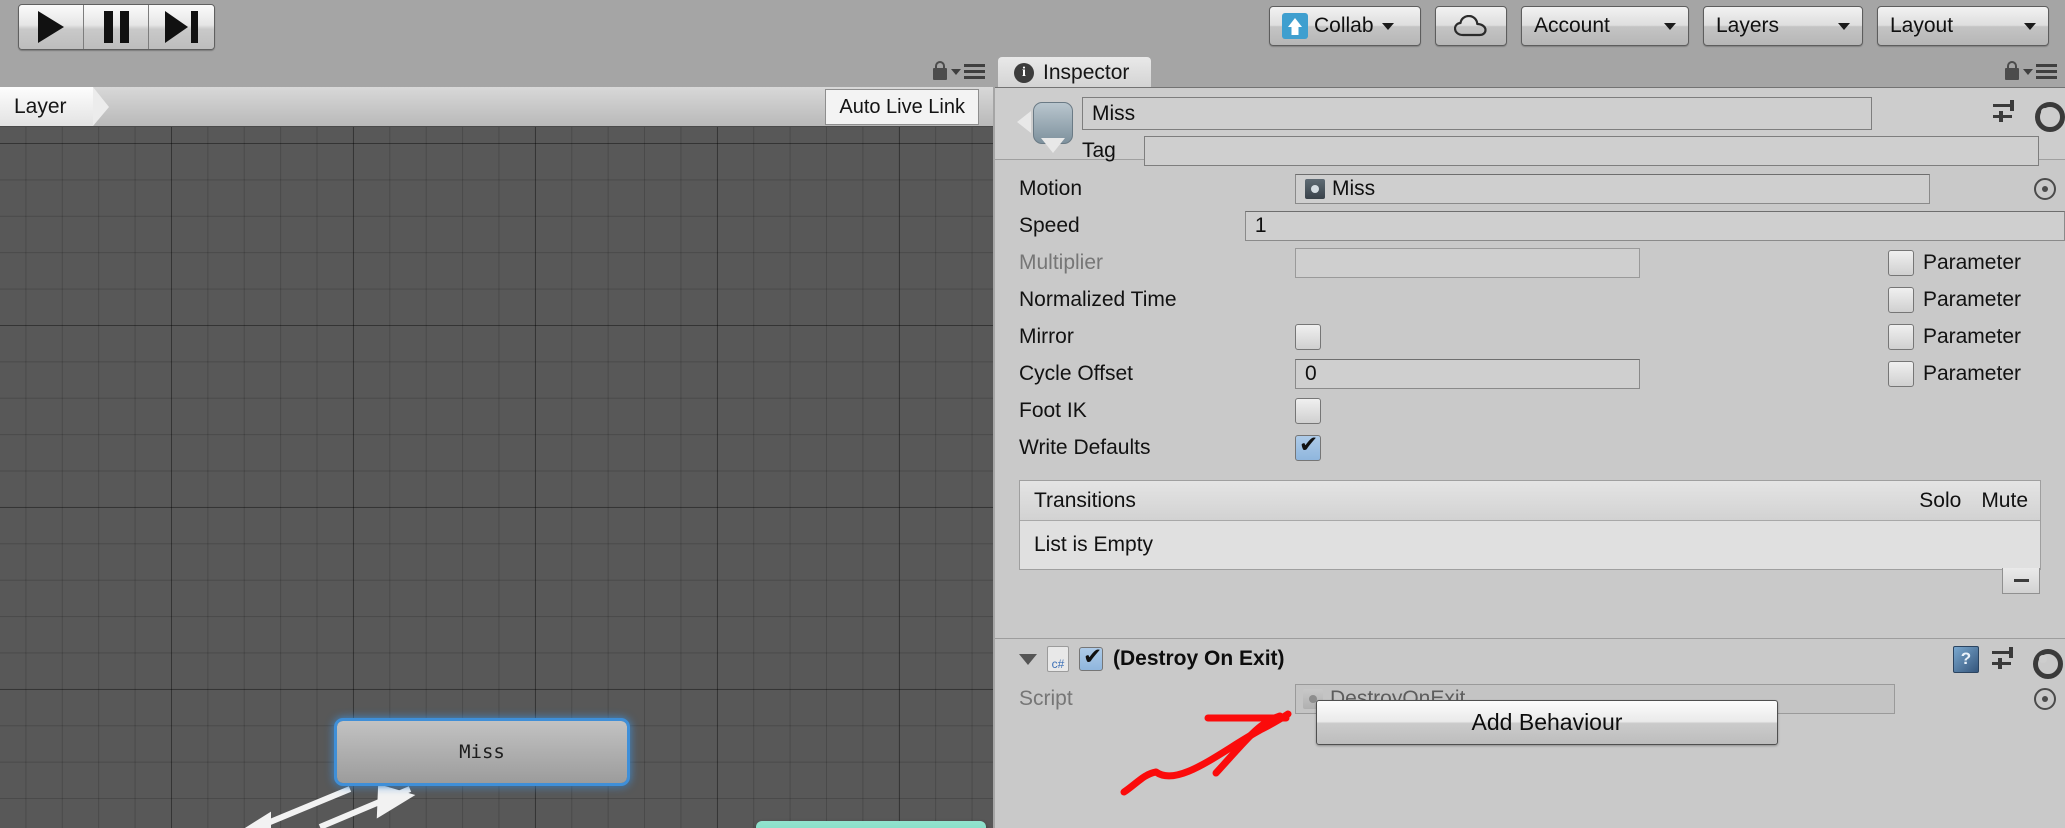  I want to click on pause-button, so click(116, 27).